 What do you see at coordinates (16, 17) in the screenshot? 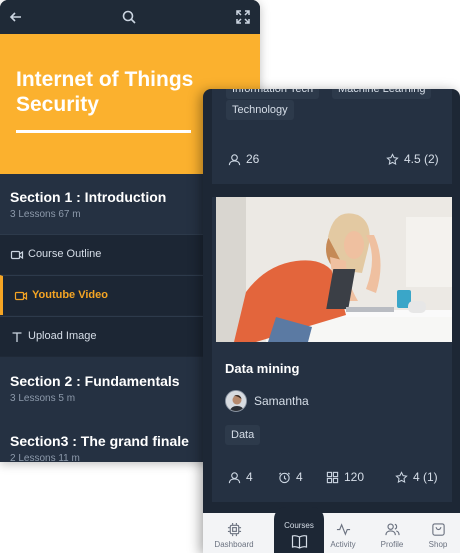
I see `back-arrow-icon` at bounding box center [16, 17].